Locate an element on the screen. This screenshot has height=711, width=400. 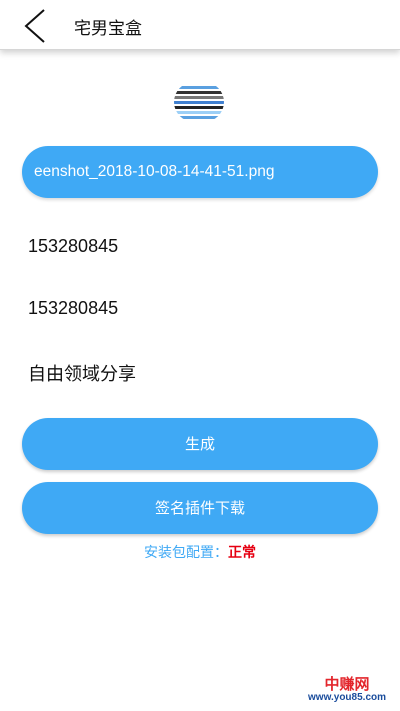
status-label: 安装包配置： is located at coordinates (186, 553).